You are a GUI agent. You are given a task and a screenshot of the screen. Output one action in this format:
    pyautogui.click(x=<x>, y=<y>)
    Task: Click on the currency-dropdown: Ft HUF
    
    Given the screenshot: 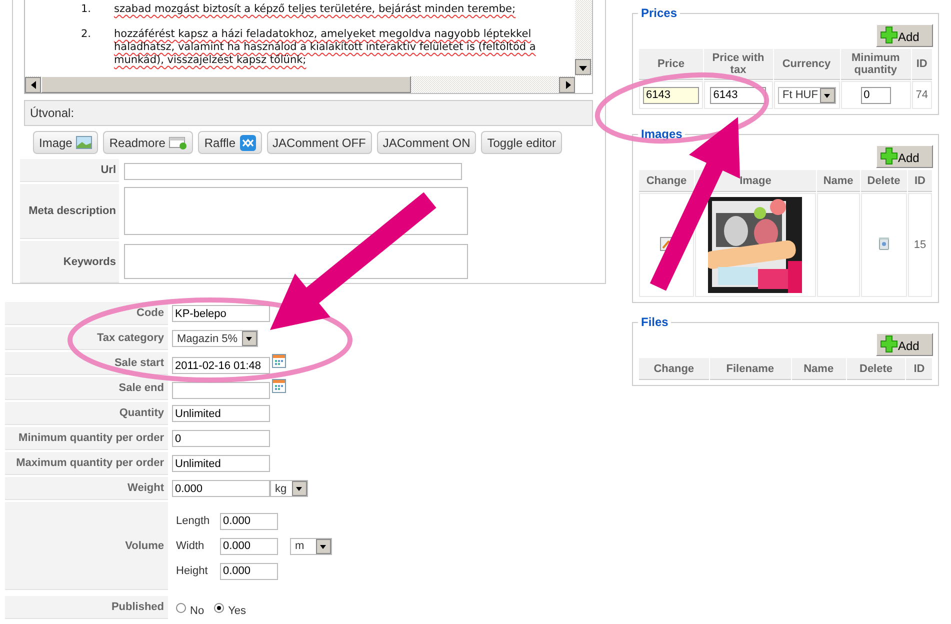 What is the action you would take?
    pyautogui.click(x=807, y=95)
    